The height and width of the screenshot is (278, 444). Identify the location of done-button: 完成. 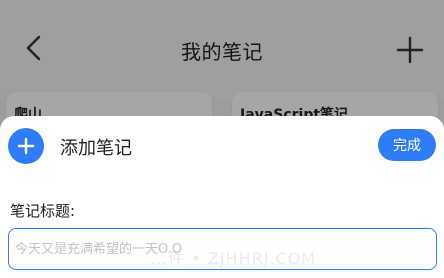
(407, 145).